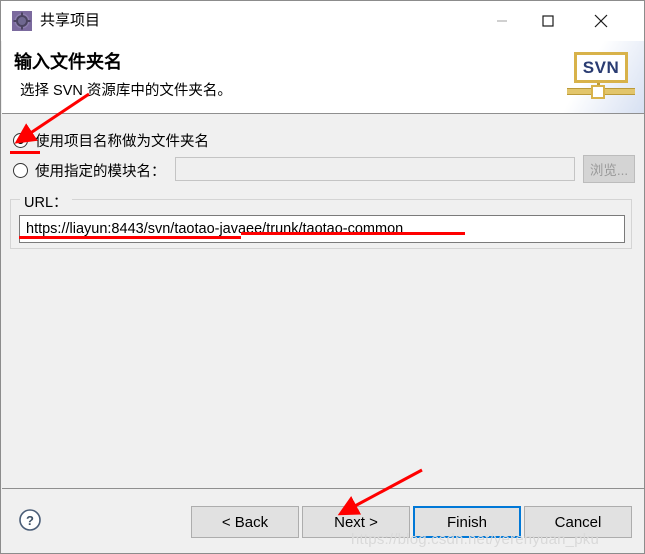  Describe the element at coordinates (598, 92) in the screenshot. I see `svn-logo-node` at that location.